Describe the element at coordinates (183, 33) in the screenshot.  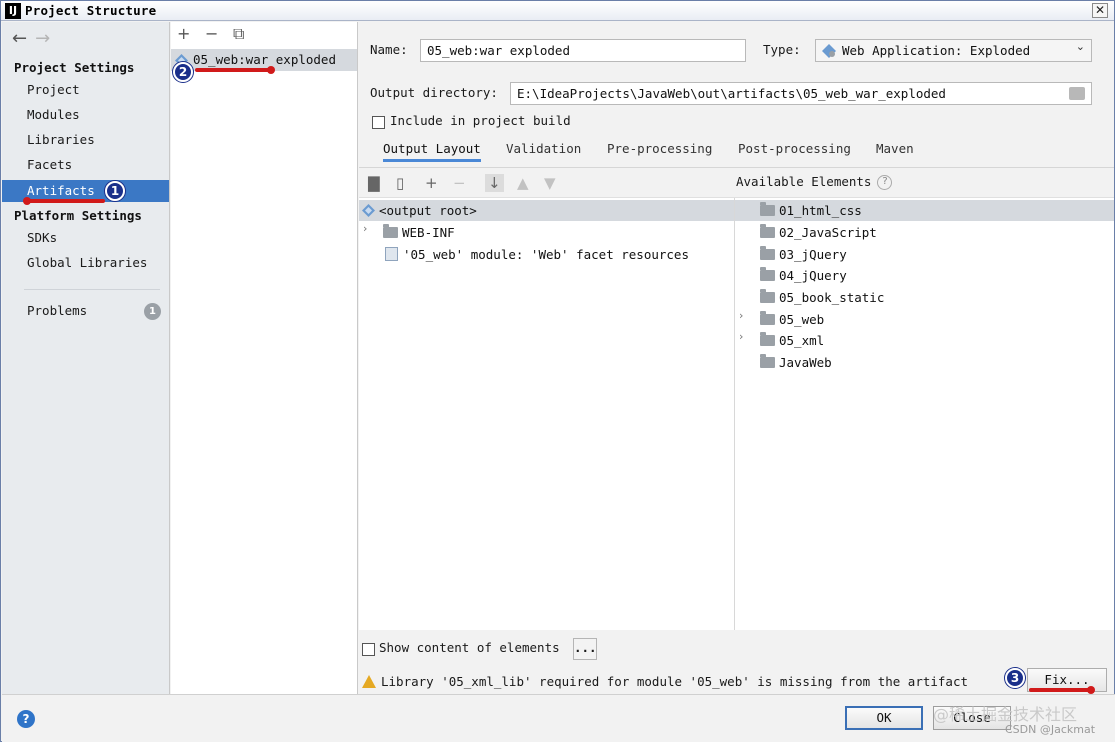
I see `add-artifact-icon: +` at that location.